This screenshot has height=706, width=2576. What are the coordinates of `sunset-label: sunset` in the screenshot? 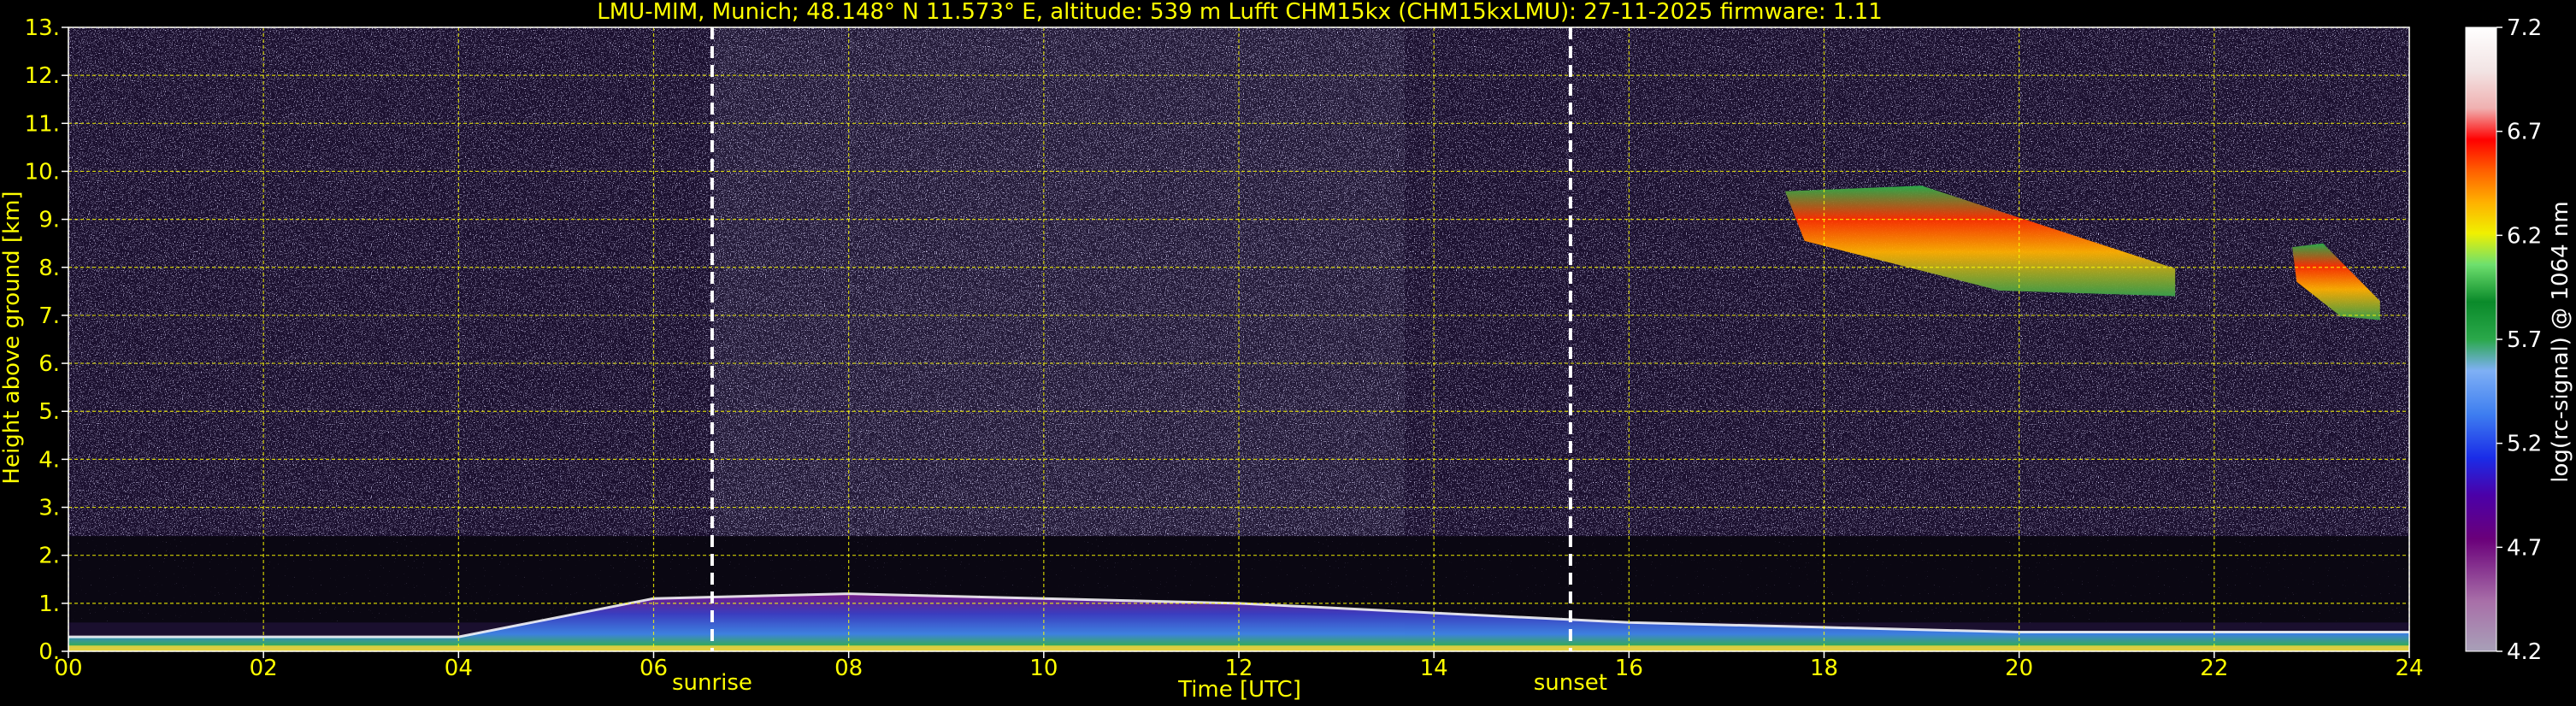 It's located at (1571, 683).